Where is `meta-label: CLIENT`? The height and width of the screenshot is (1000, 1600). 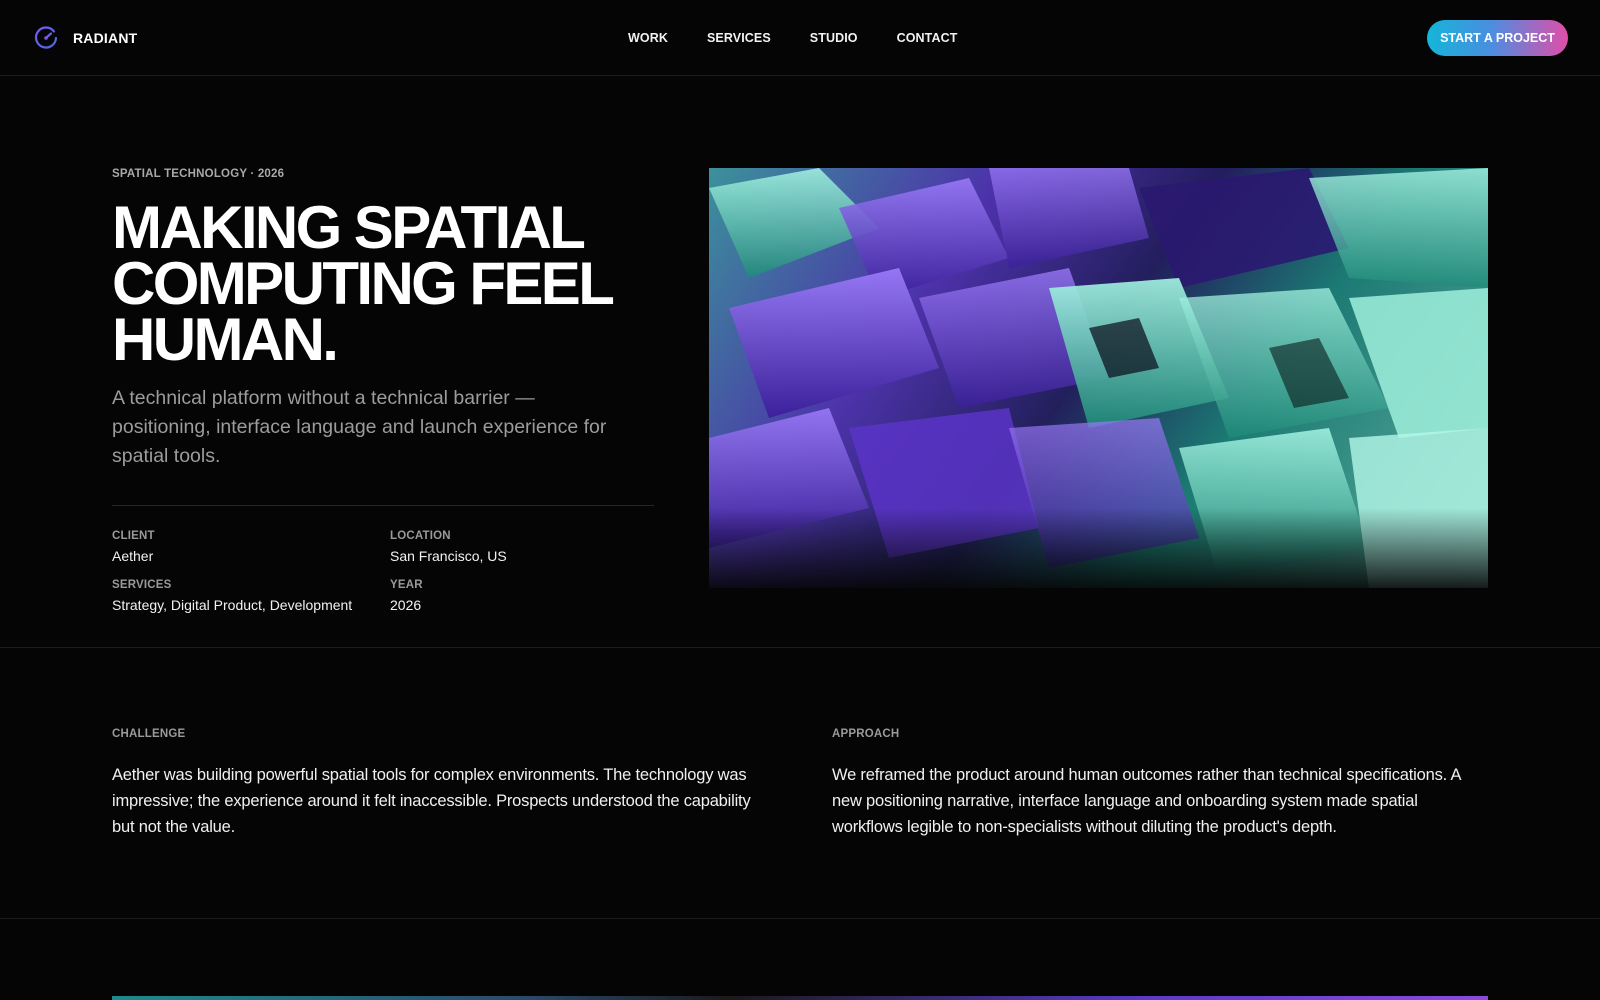 meta-label: CLIENT is located at coordinates (133, 536).